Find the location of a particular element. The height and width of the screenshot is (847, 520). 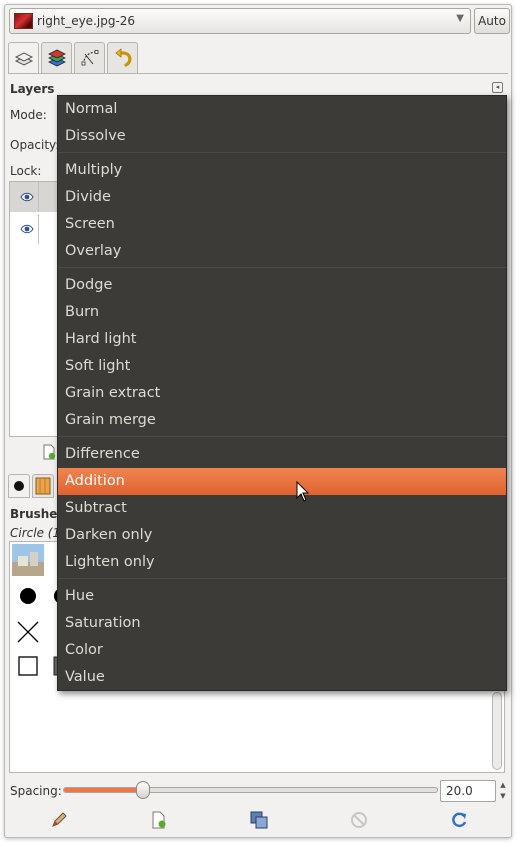

duplicate-brush-button is located at coordinates (259, 820).